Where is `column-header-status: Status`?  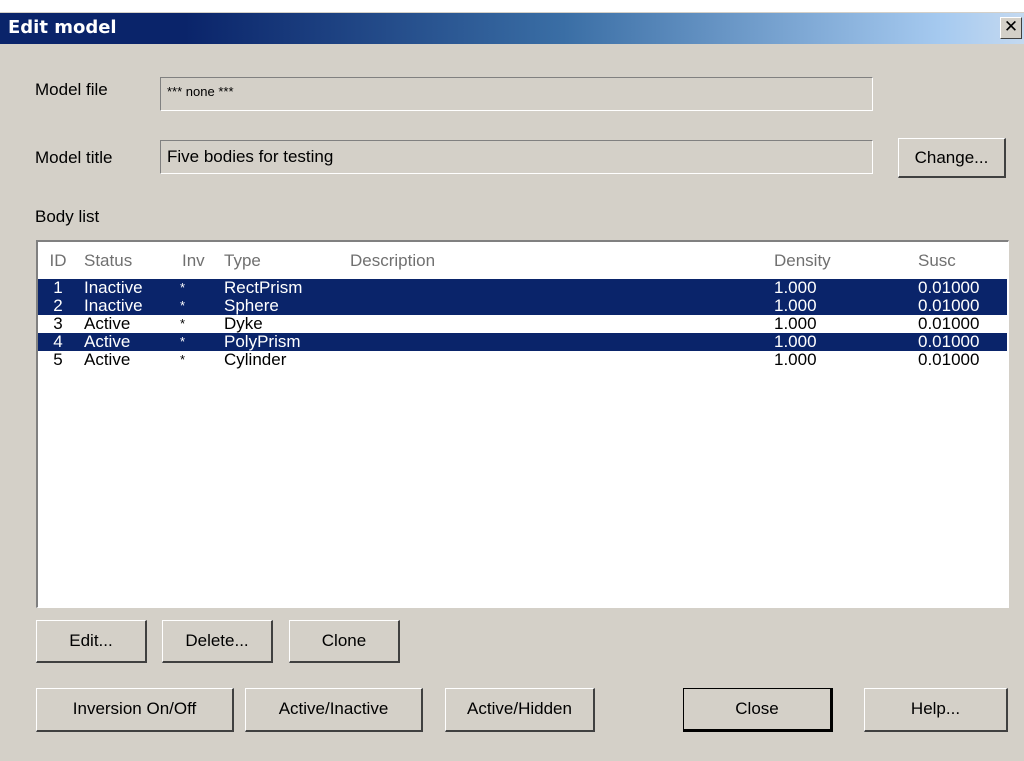
column-header-status: Status is located at coordinates (108, 261).